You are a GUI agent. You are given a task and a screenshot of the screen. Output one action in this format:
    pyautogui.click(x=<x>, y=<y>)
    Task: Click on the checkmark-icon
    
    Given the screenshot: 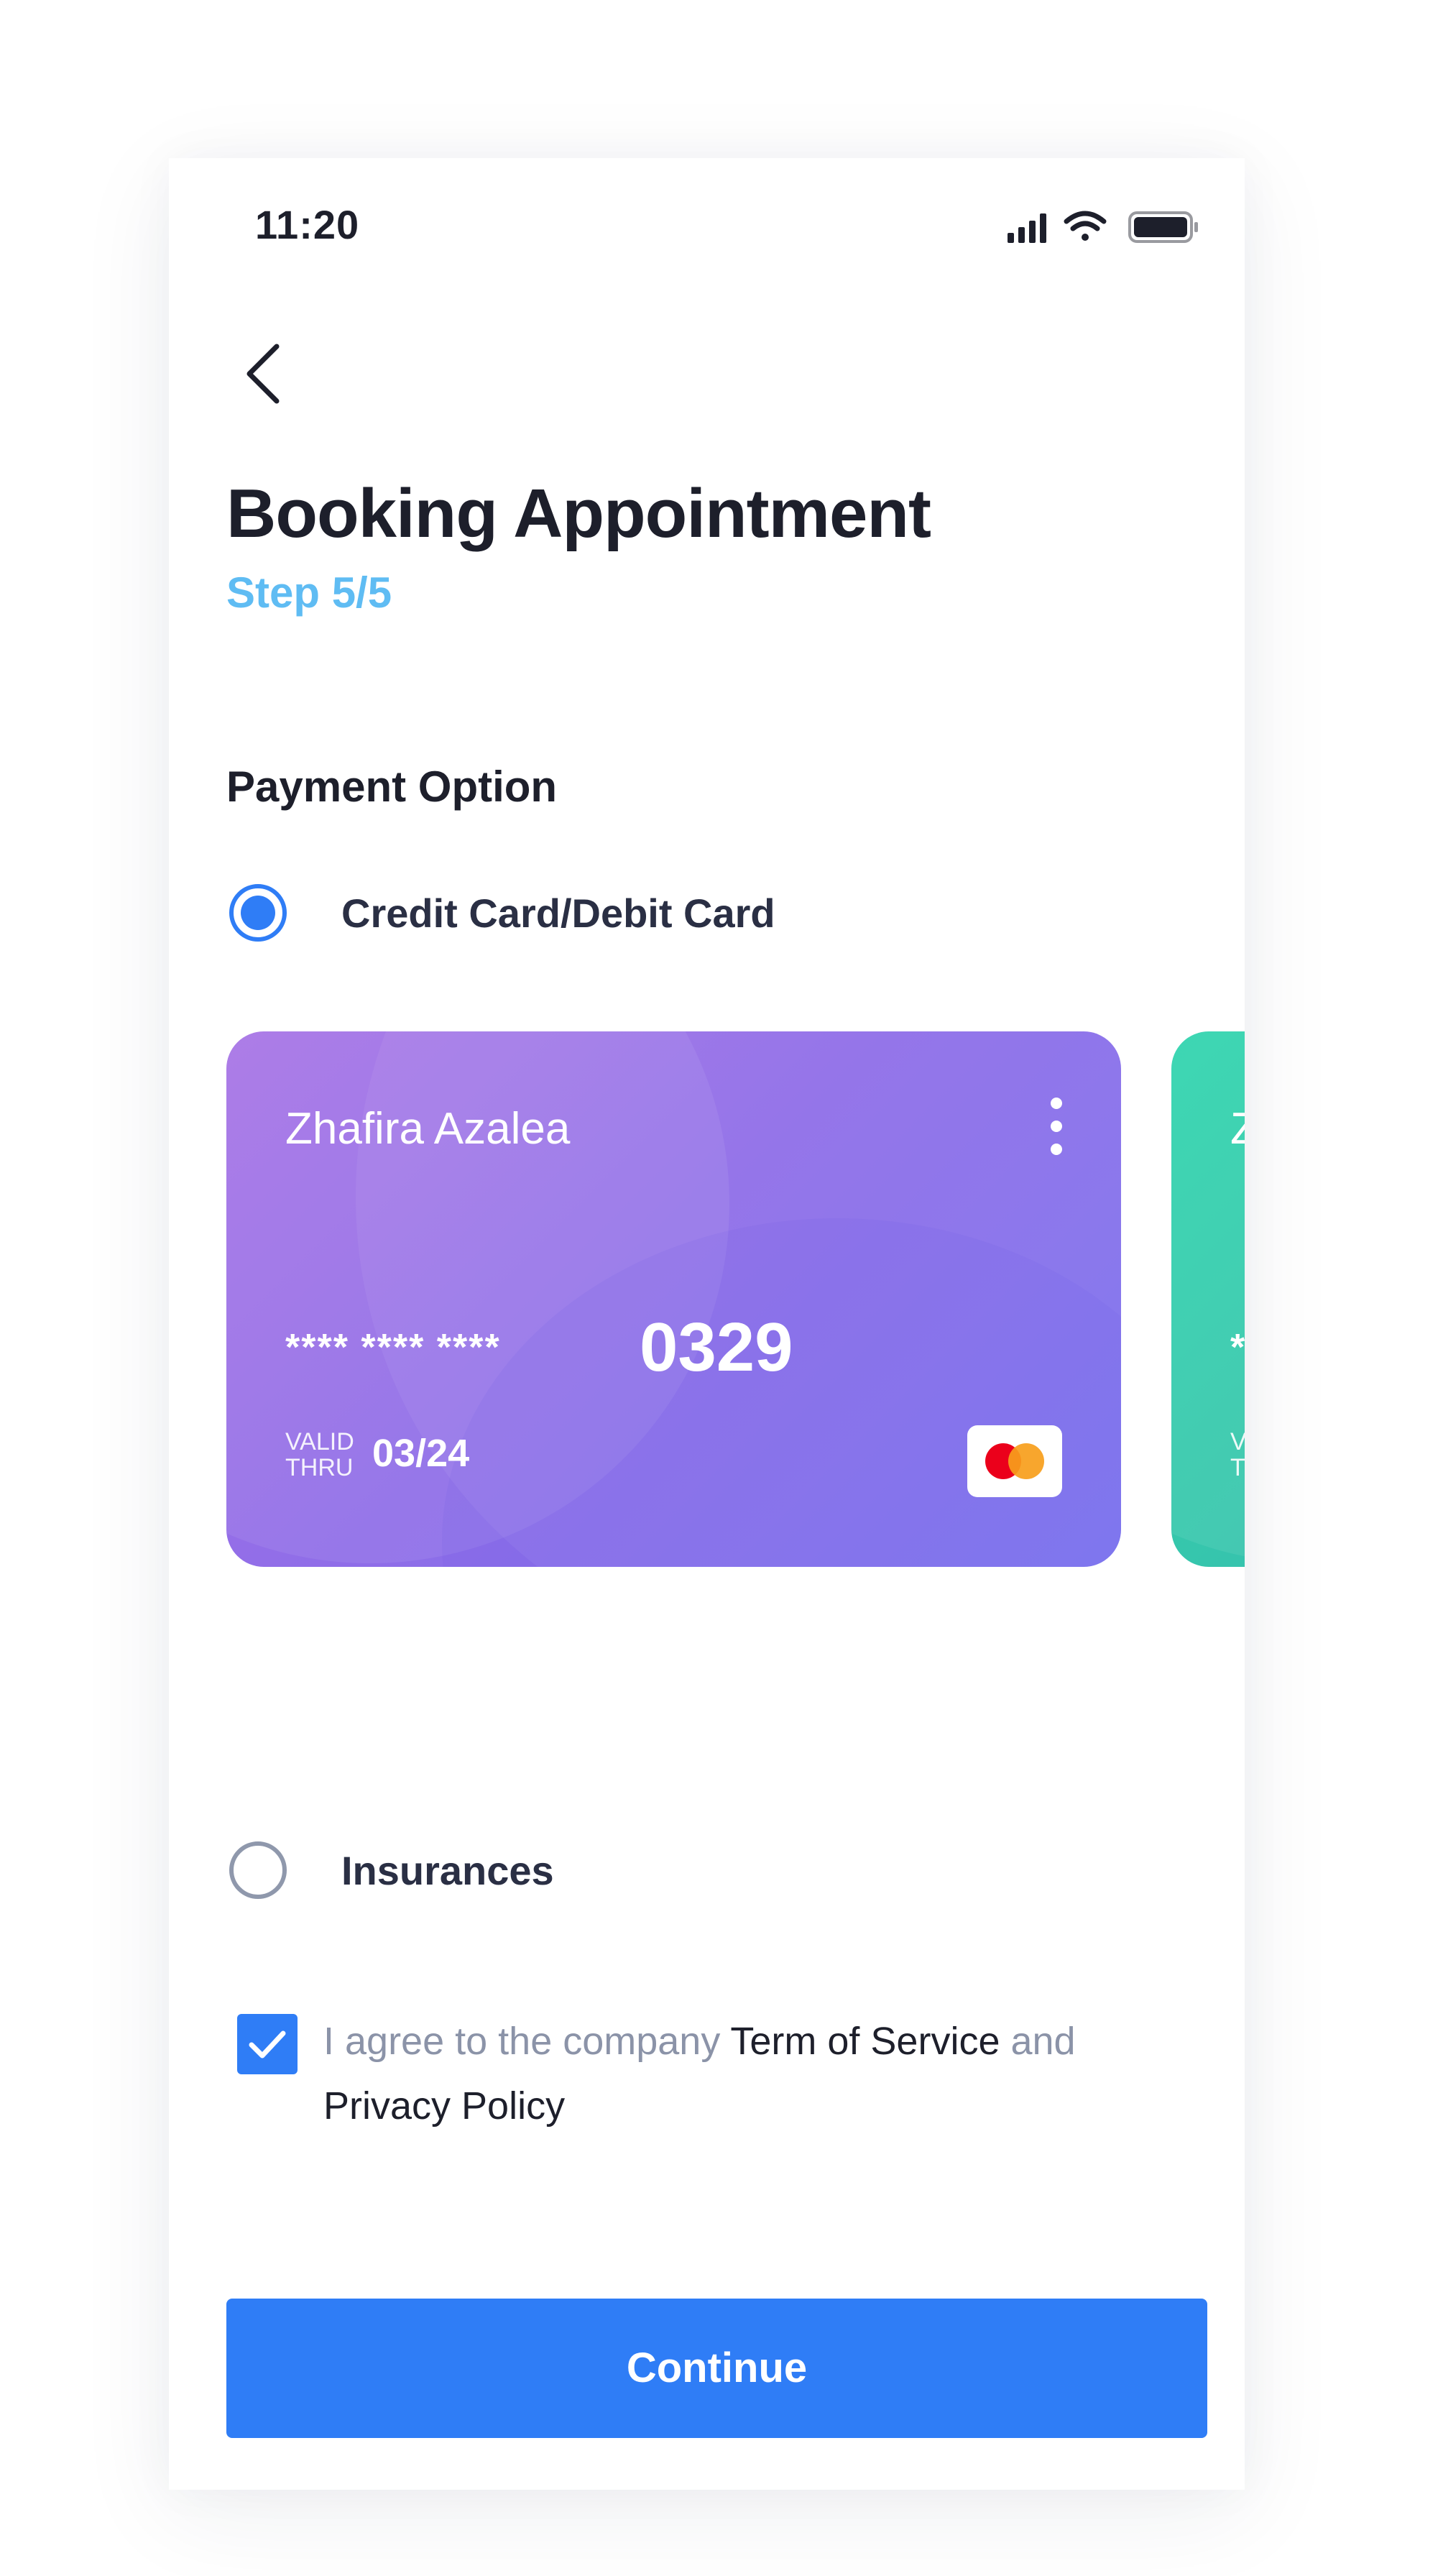 What is the action you would take?
    pyautogui.click(x=267, y=2044)
    